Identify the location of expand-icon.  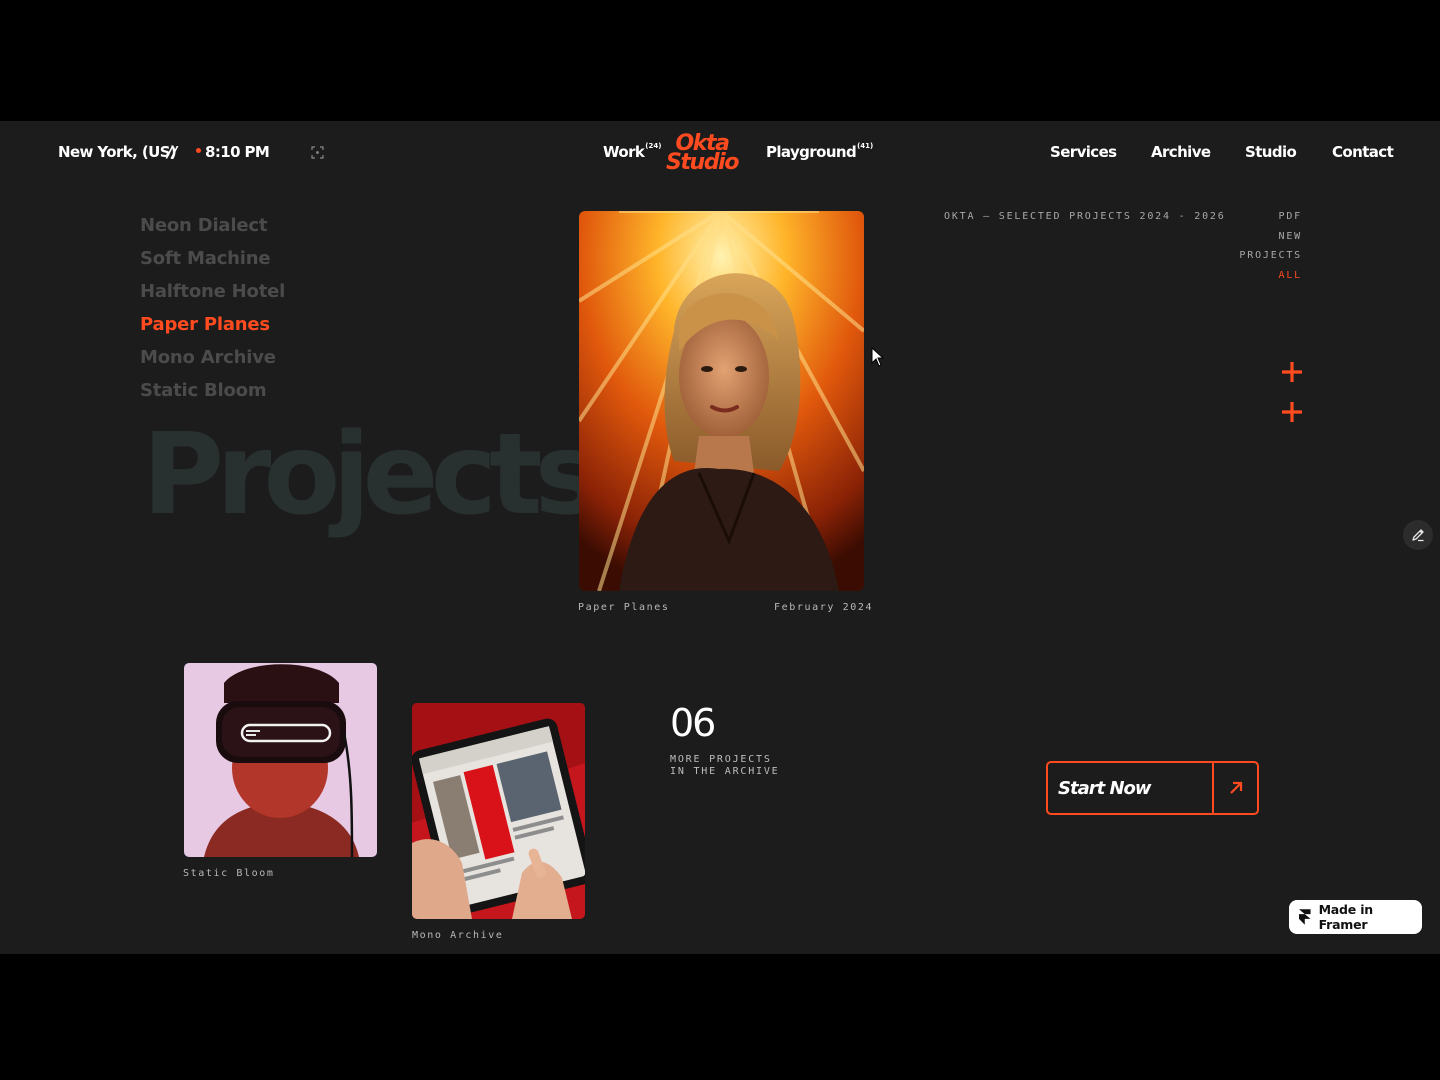
(317, 155).